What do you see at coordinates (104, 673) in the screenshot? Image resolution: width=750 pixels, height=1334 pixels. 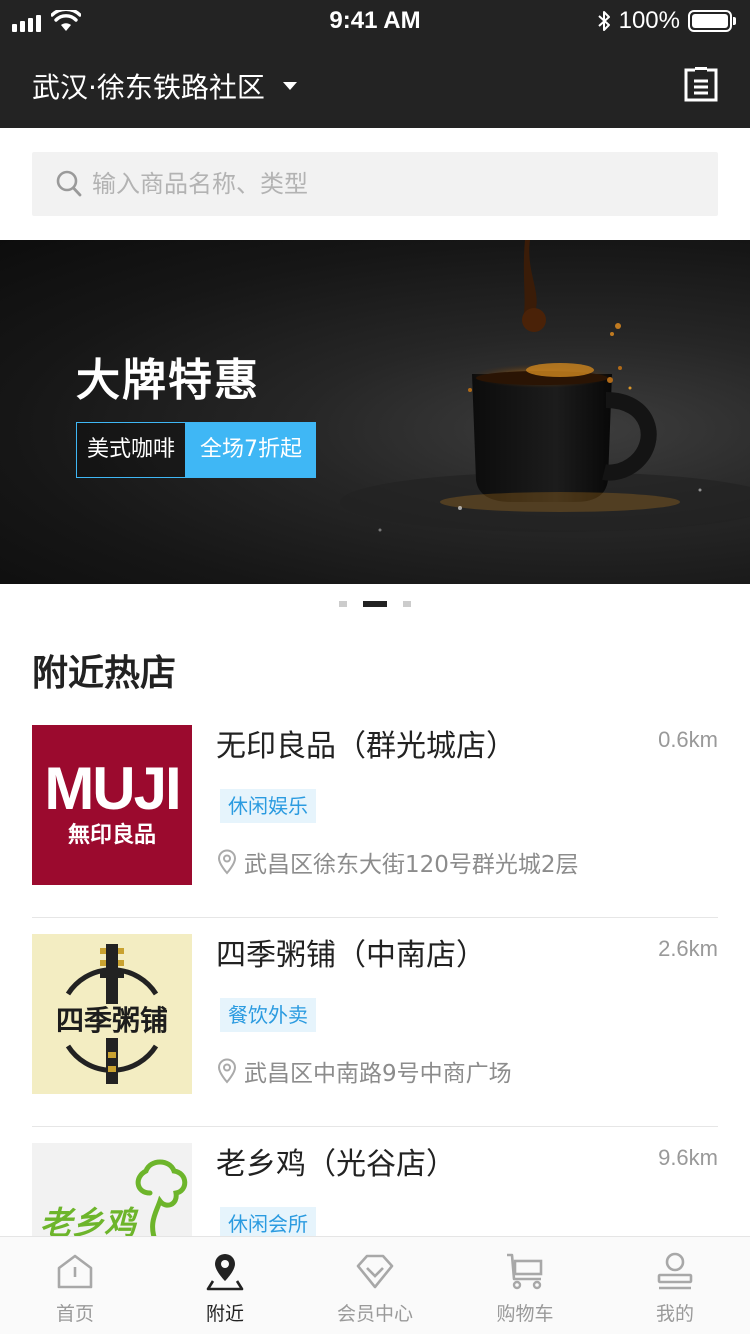 I see `section-title: 附近热店` at bounding box center [104, 673].